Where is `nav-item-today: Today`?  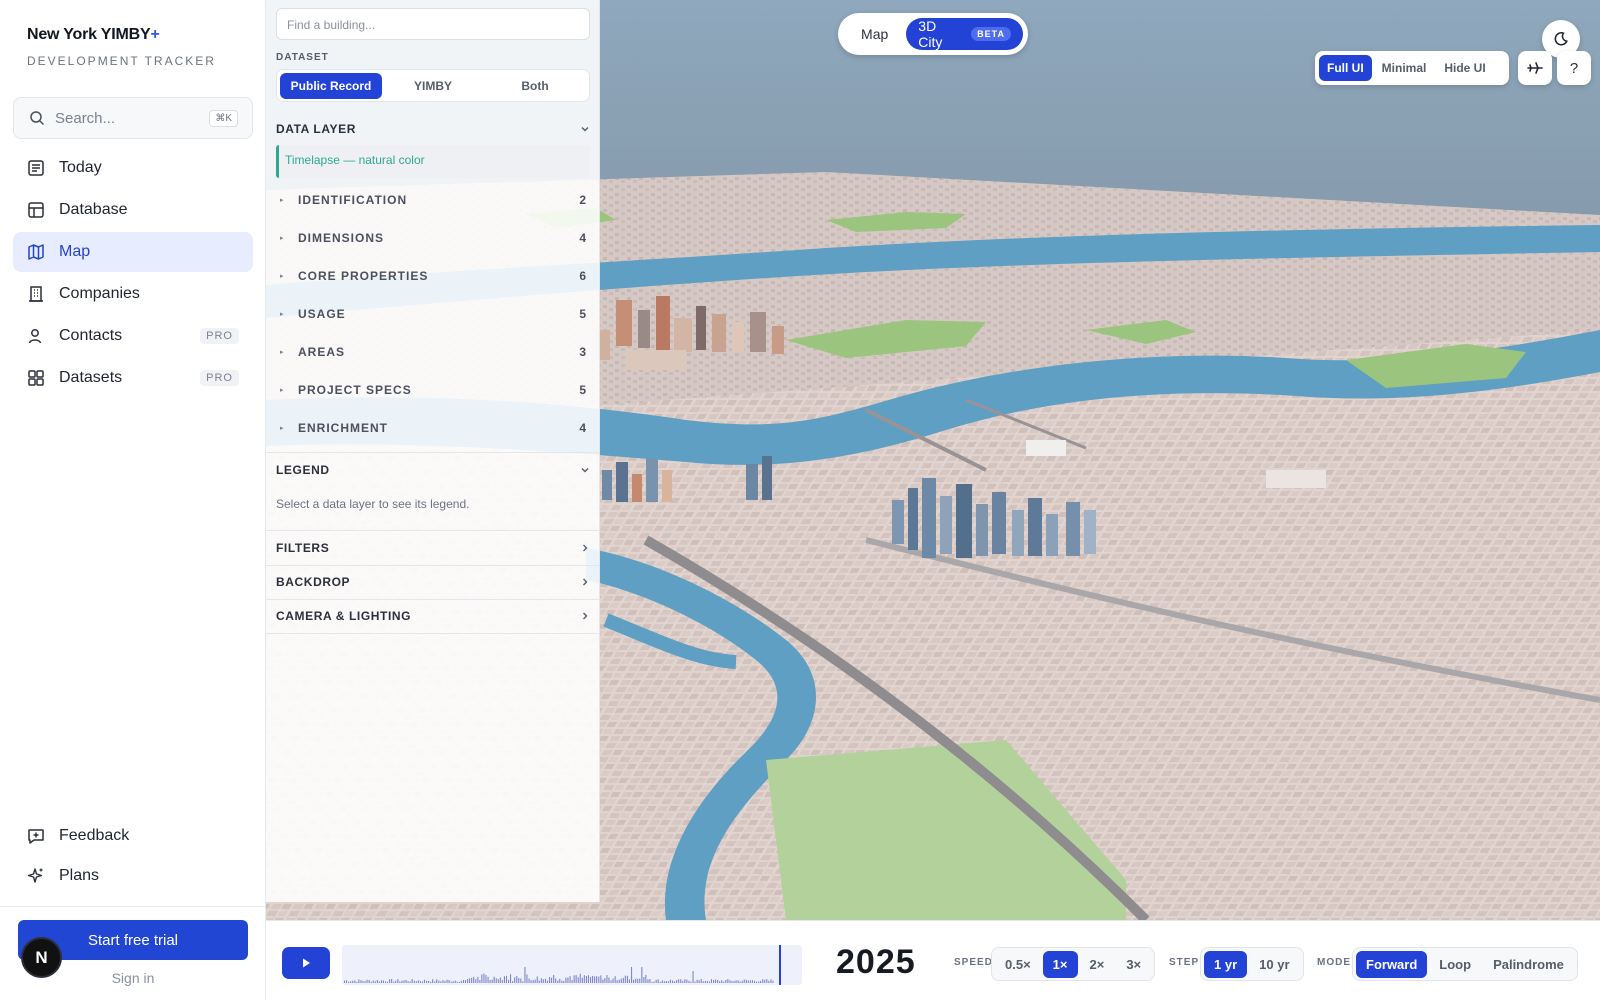 nav-item-today: Today is located at coordinates (133, 168).